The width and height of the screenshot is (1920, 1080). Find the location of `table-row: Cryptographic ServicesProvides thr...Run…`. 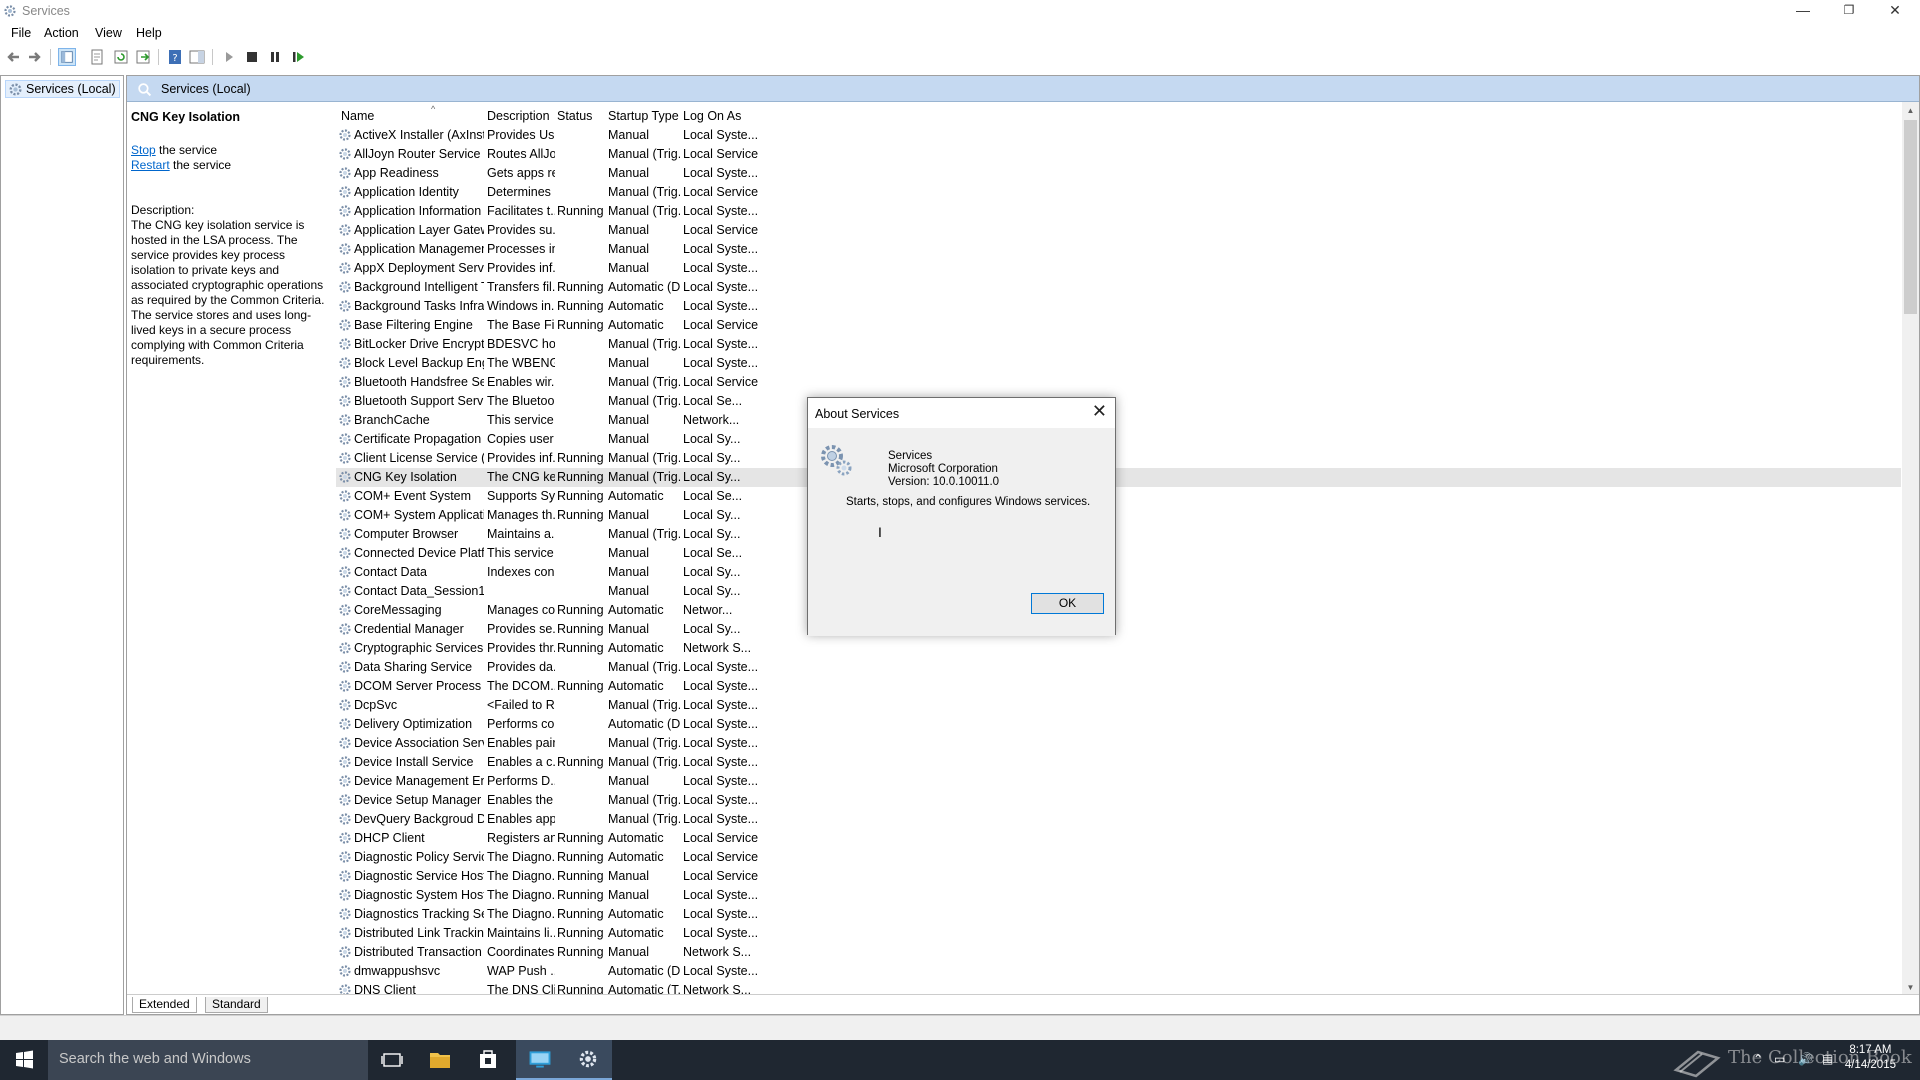

table-row: Cryptographic ServicesProvides thr...Run… is located at coordinates (1118, 648).